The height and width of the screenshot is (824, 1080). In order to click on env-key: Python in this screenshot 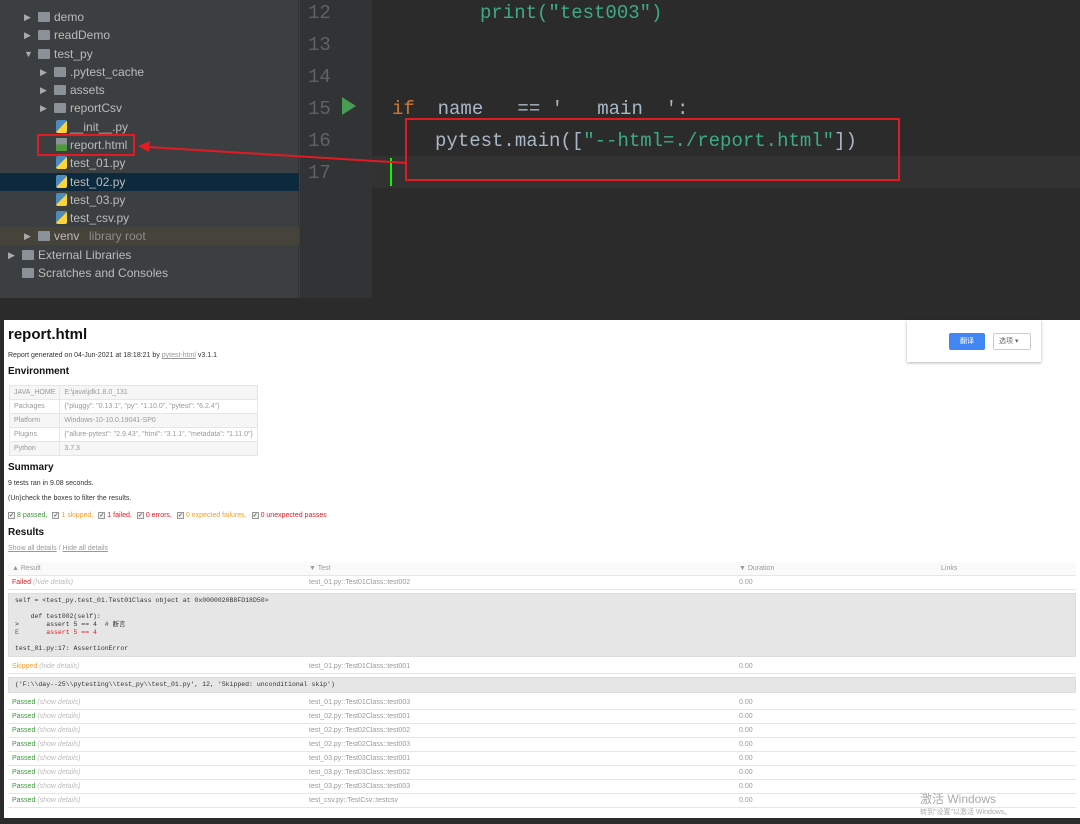, I will do `click(34, 448)`.